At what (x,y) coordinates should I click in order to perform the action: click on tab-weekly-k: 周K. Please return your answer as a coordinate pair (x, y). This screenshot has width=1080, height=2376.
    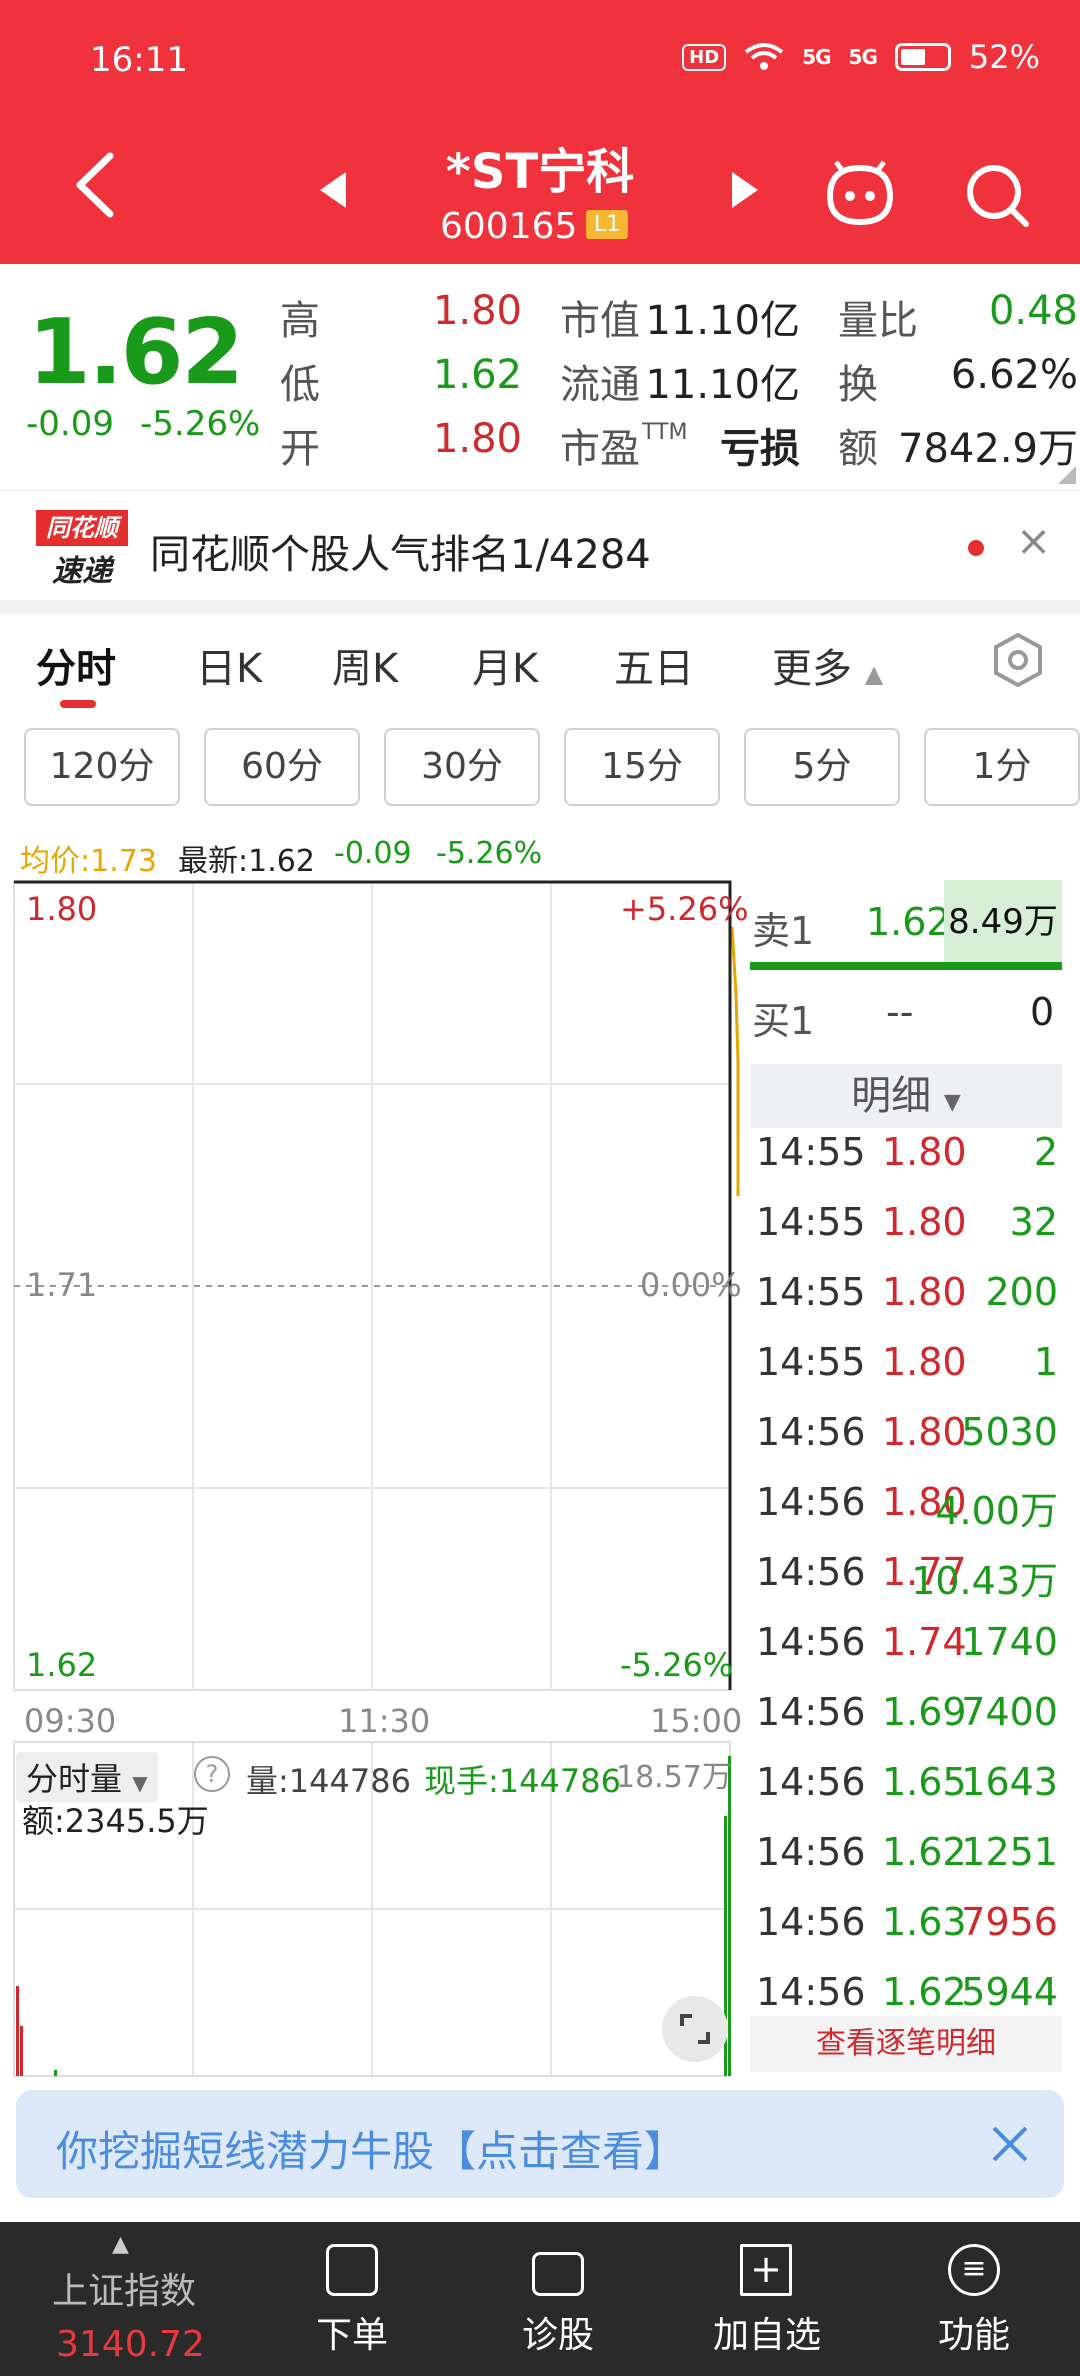
    Looking at the image, I should click on (365, 665).